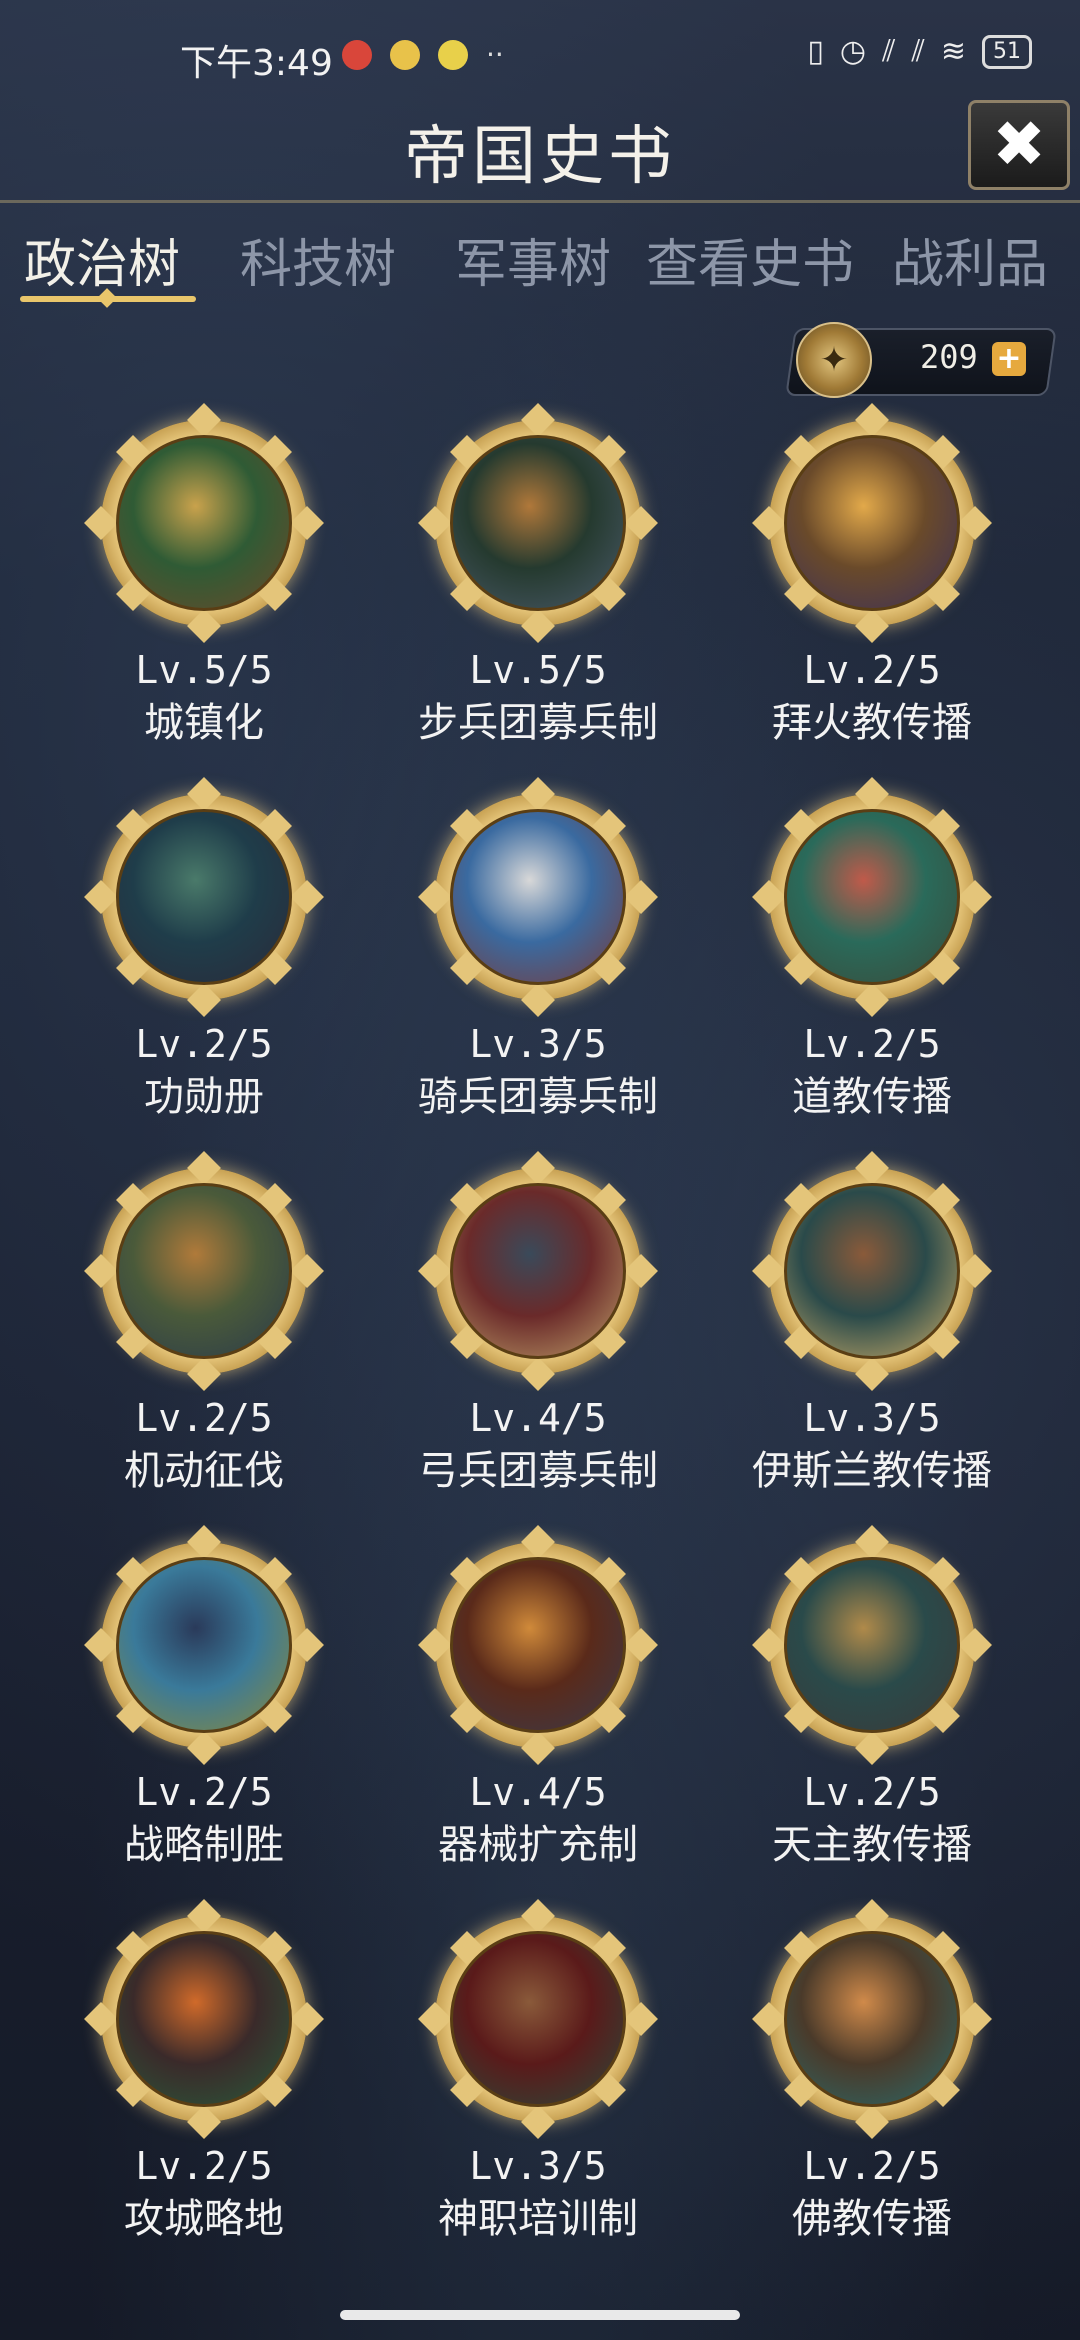  I want to click on policy-item: Lv.2/5 机动征伐, so click(204, 1324).